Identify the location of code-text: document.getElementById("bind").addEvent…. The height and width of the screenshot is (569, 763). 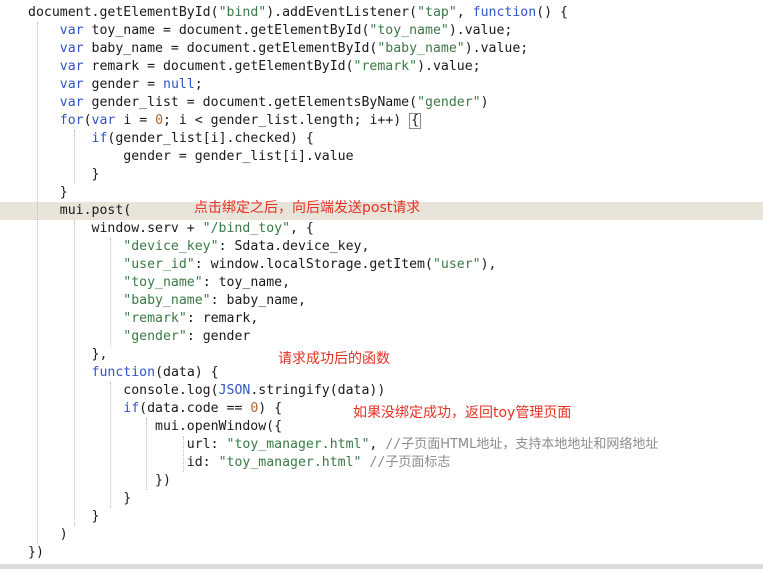
(298, 12).